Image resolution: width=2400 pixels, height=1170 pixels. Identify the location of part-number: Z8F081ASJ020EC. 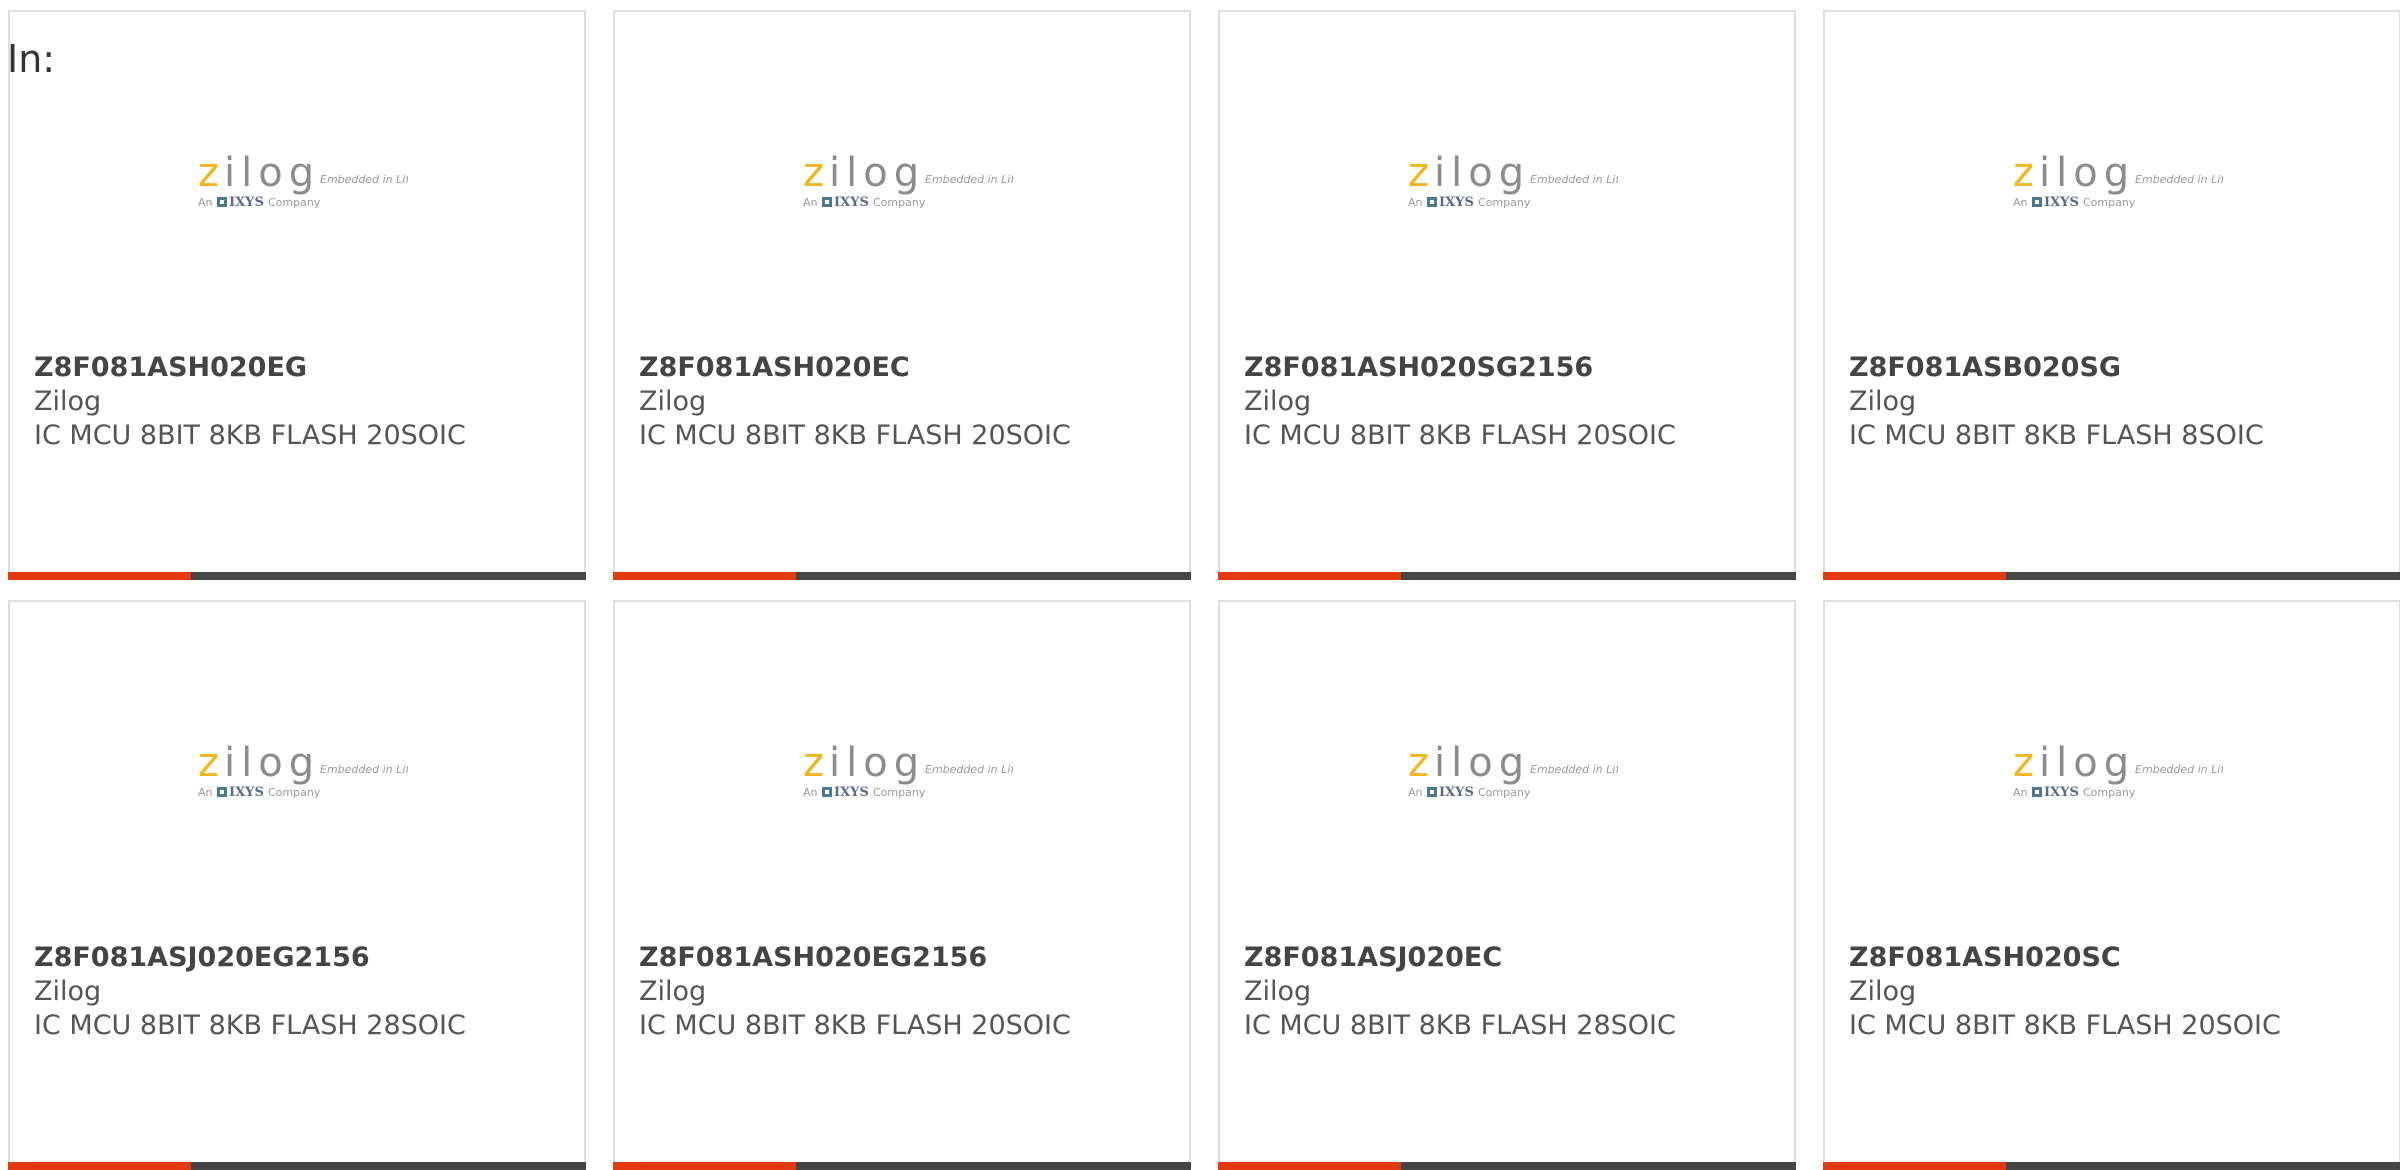
(1373, 957).